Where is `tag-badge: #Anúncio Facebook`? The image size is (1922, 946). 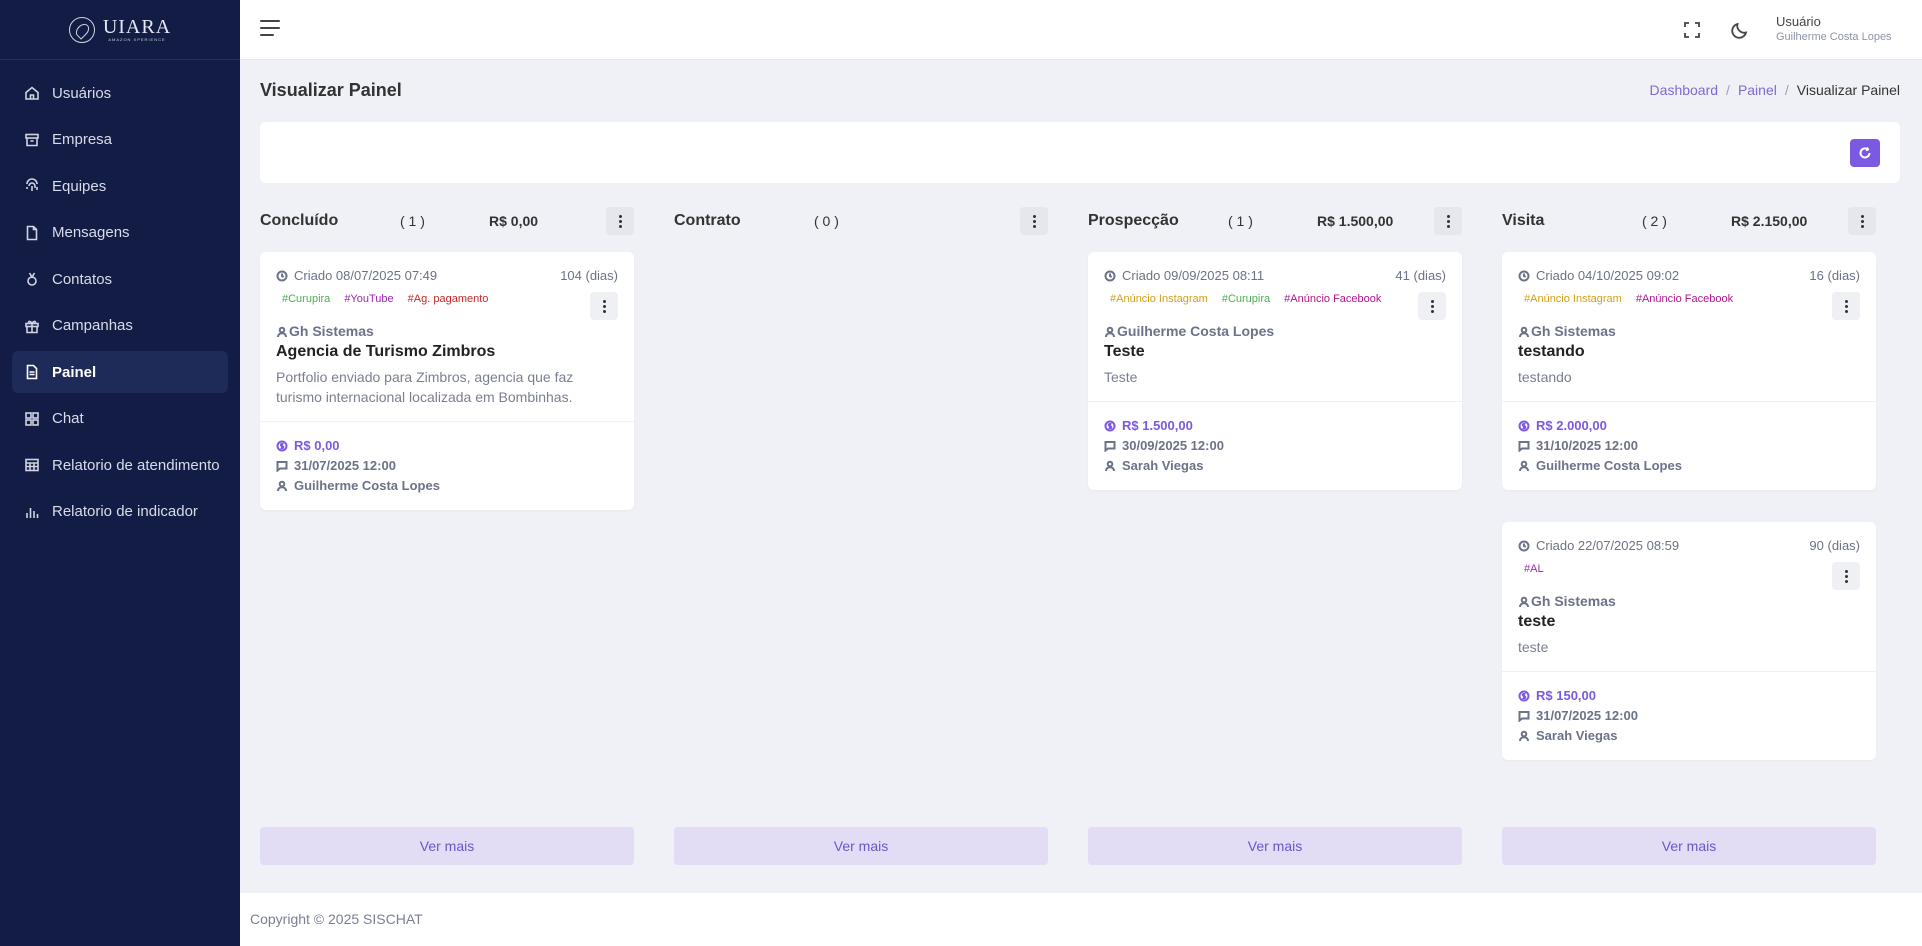
tag-badge: #Anúncio Facebook is located at coordinates (1333, 299).